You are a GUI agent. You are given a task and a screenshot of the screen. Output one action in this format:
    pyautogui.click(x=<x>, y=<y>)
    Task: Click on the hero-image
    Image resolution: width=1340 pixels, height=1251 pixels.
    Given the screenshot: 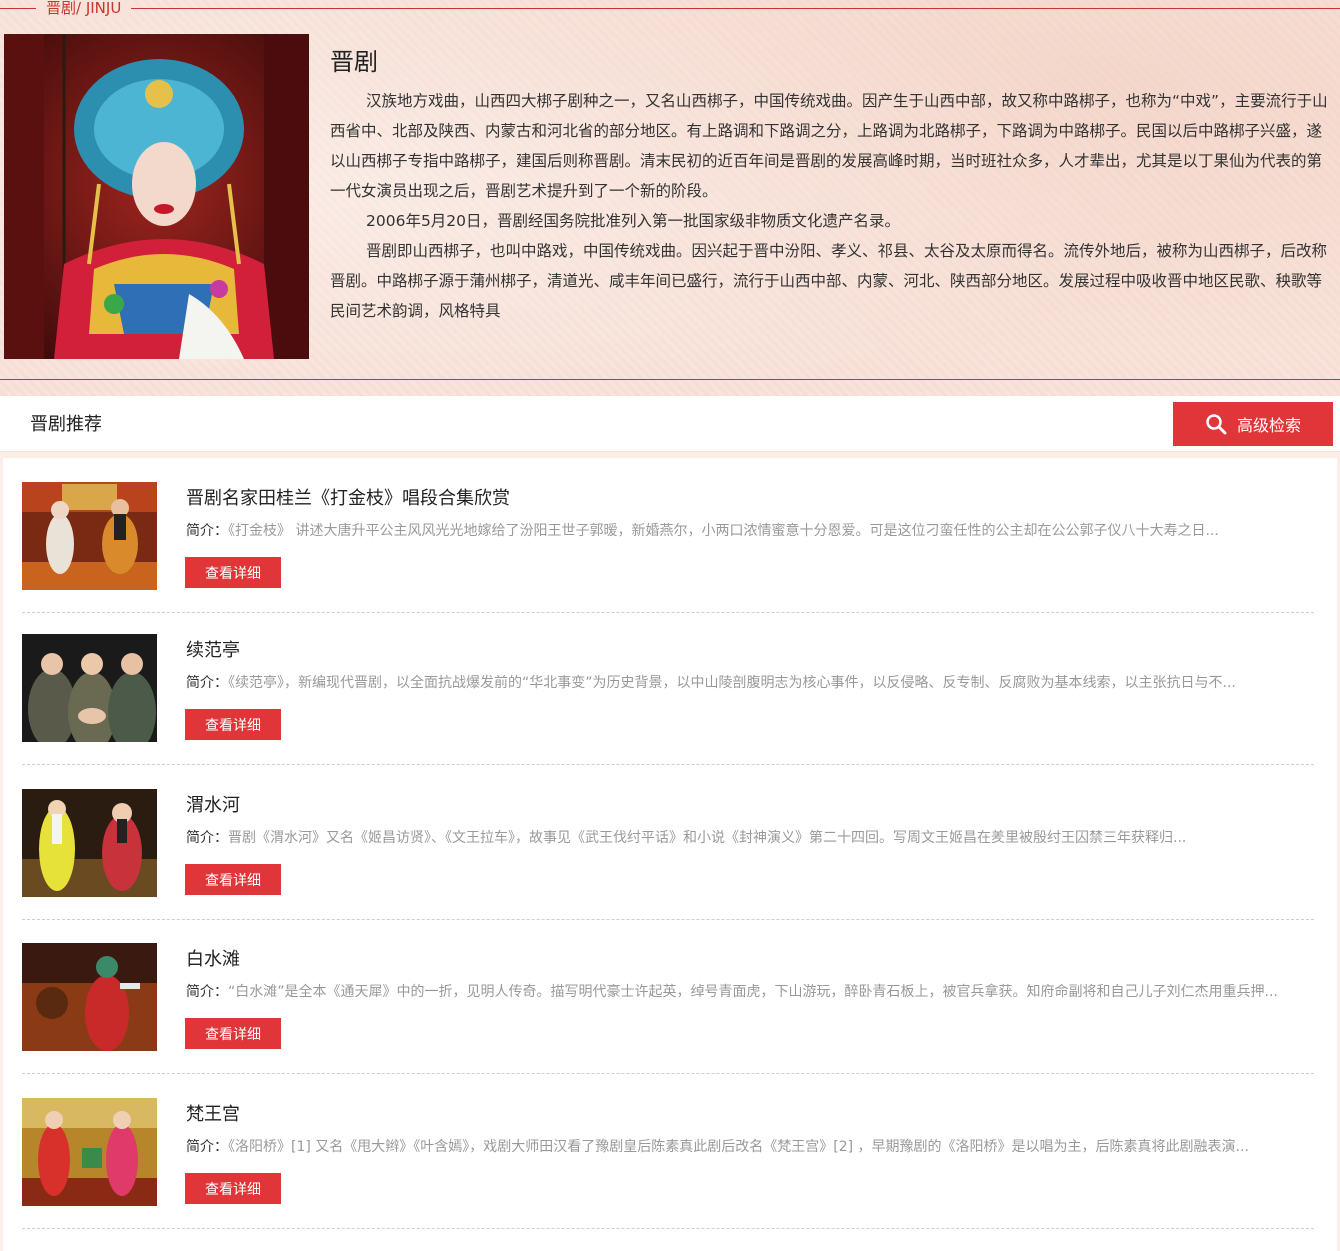 What is the action you would take?
    pyautogui.click(x=156, y=196)
    